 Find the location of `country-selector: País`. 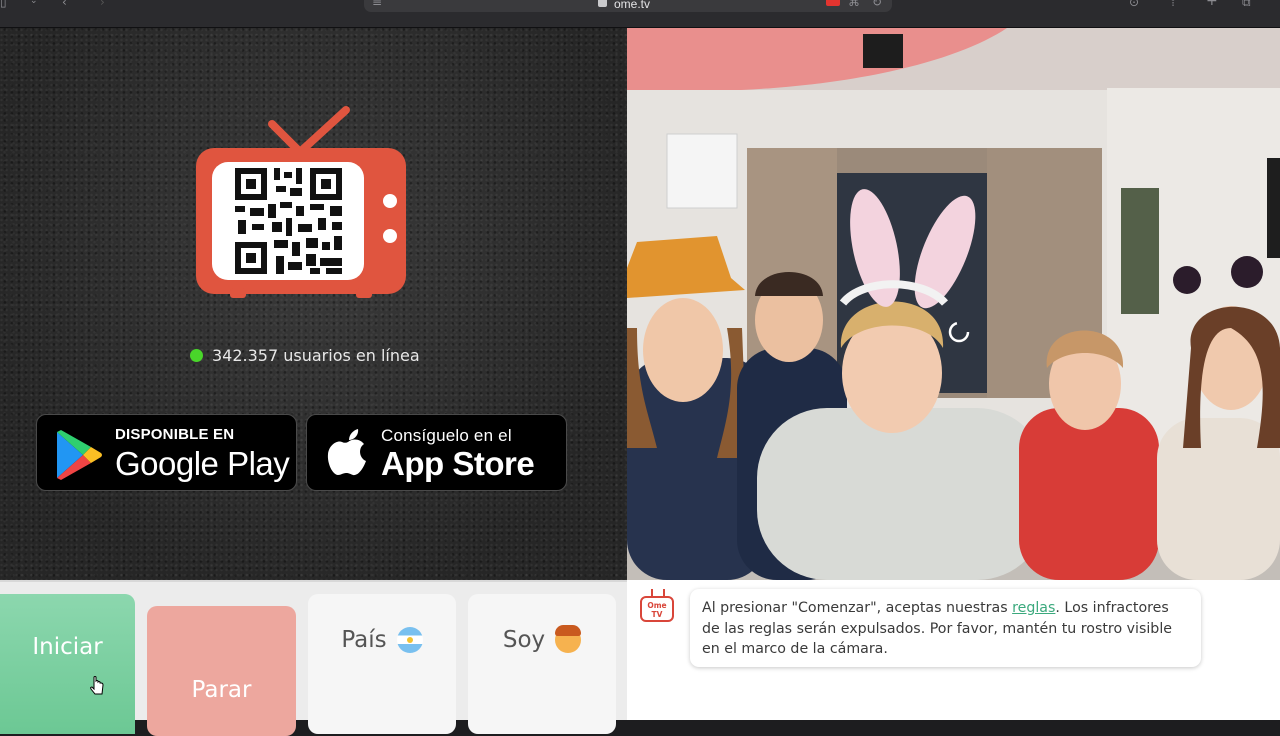

country-selector: País is located at coordinates (382, 664).